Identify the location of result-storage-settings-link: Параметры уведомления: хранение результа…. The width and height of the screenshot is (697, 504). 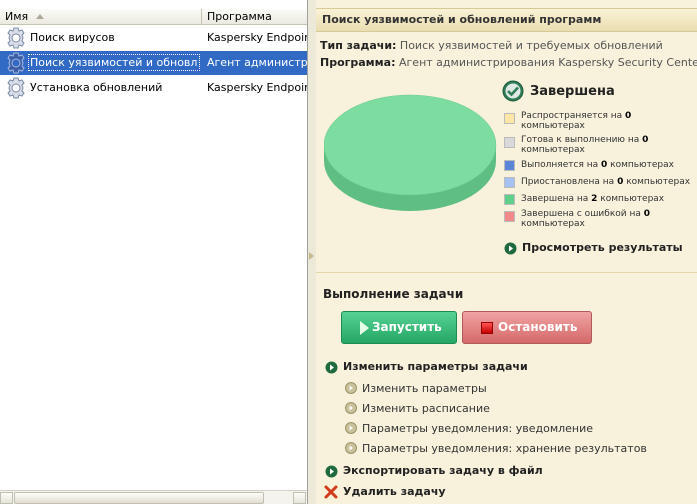
(504, 448).